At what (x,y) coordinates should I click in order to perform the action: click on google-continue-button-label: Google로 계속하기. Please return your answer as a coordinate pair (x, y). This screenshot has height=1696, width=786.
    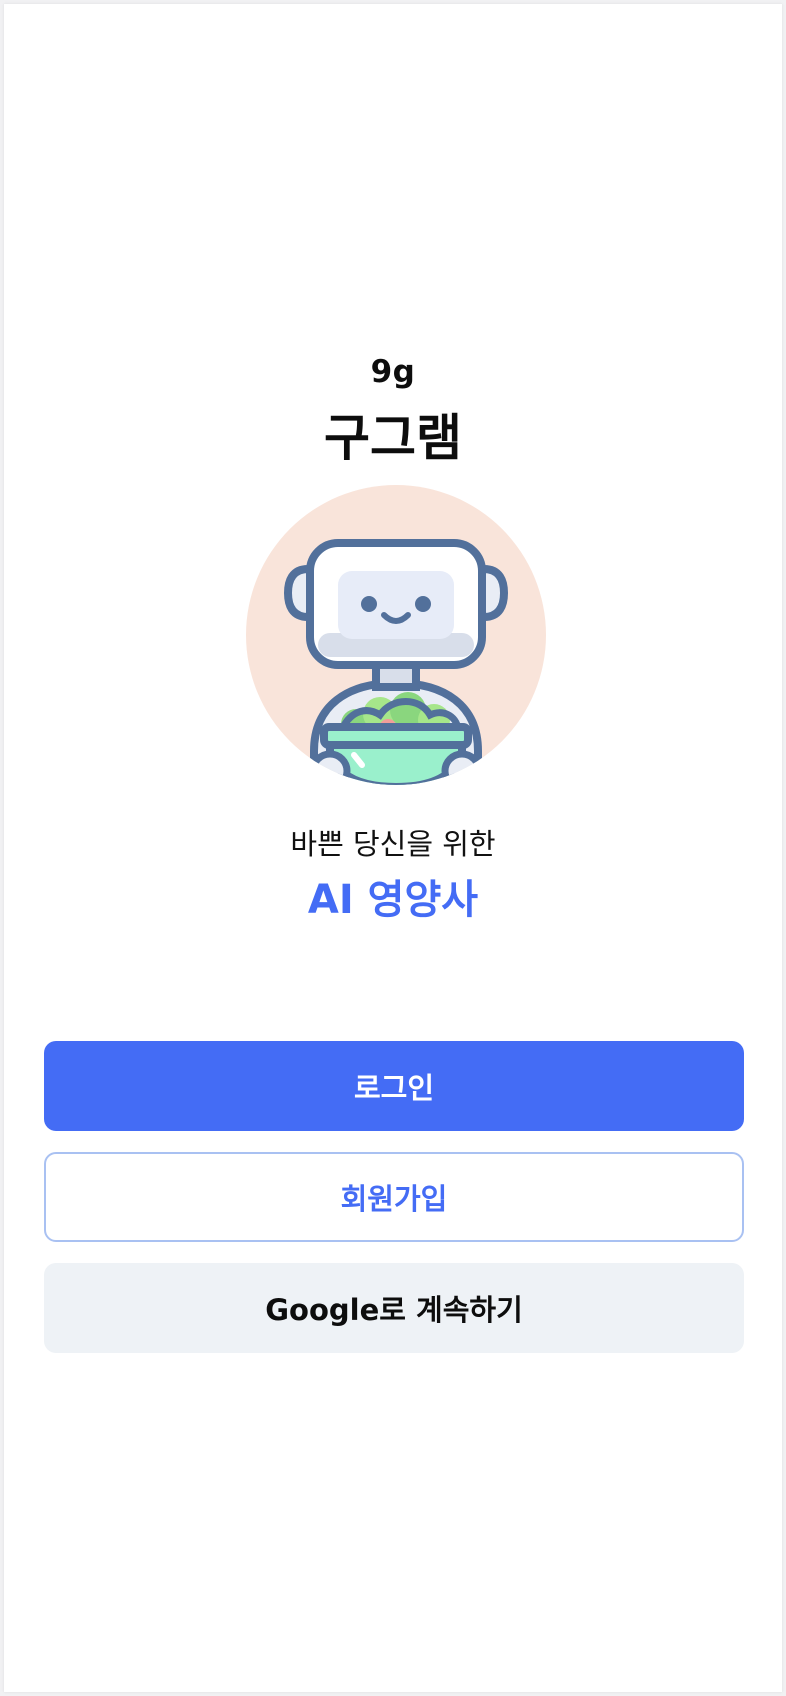
    Looking at the image, I should click on (394, 1310).